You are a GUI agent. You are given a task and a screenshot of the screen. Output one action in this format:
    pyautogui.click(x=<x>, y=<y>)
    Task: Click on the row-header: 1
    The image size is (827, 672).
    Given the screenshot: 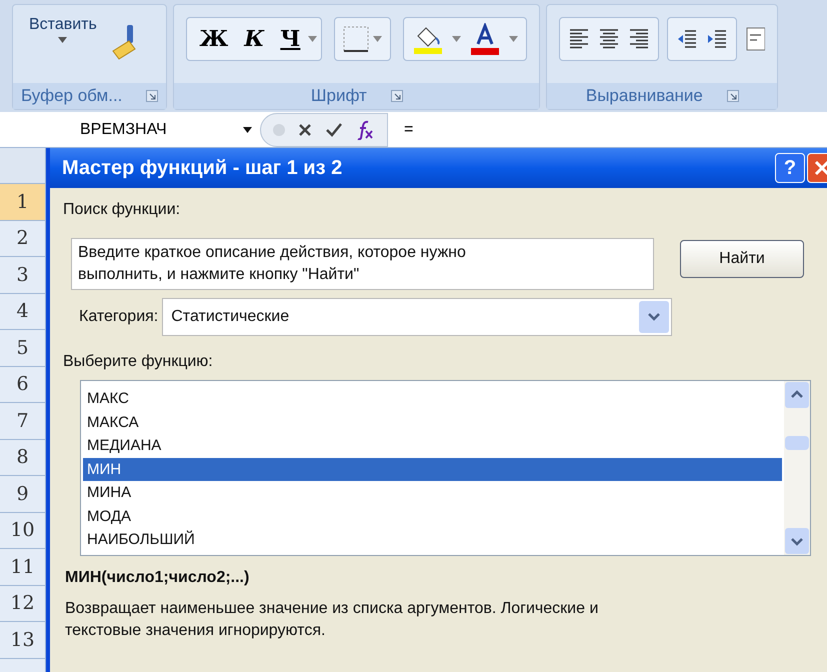 What is the action you would take?
    pyautogui.click(x=22, y=202)
    